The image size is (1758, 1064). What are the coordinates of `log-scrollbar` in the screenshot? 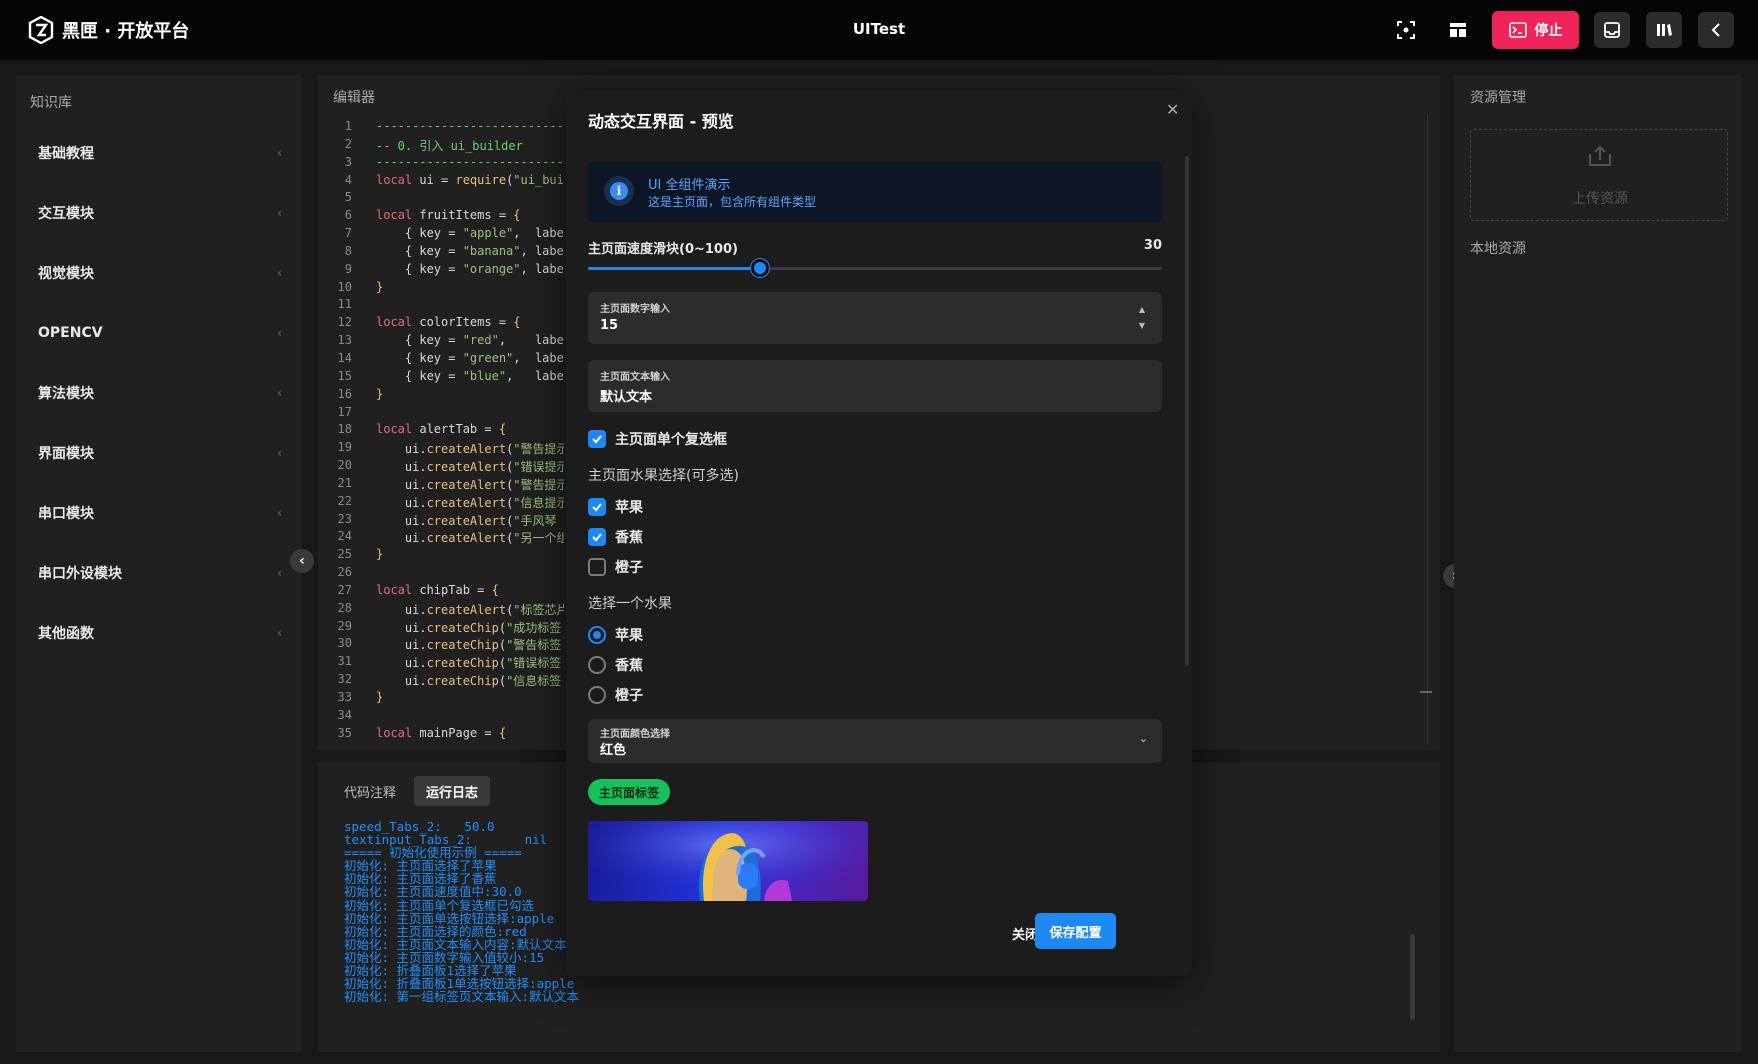 It's located at (1412, 977).